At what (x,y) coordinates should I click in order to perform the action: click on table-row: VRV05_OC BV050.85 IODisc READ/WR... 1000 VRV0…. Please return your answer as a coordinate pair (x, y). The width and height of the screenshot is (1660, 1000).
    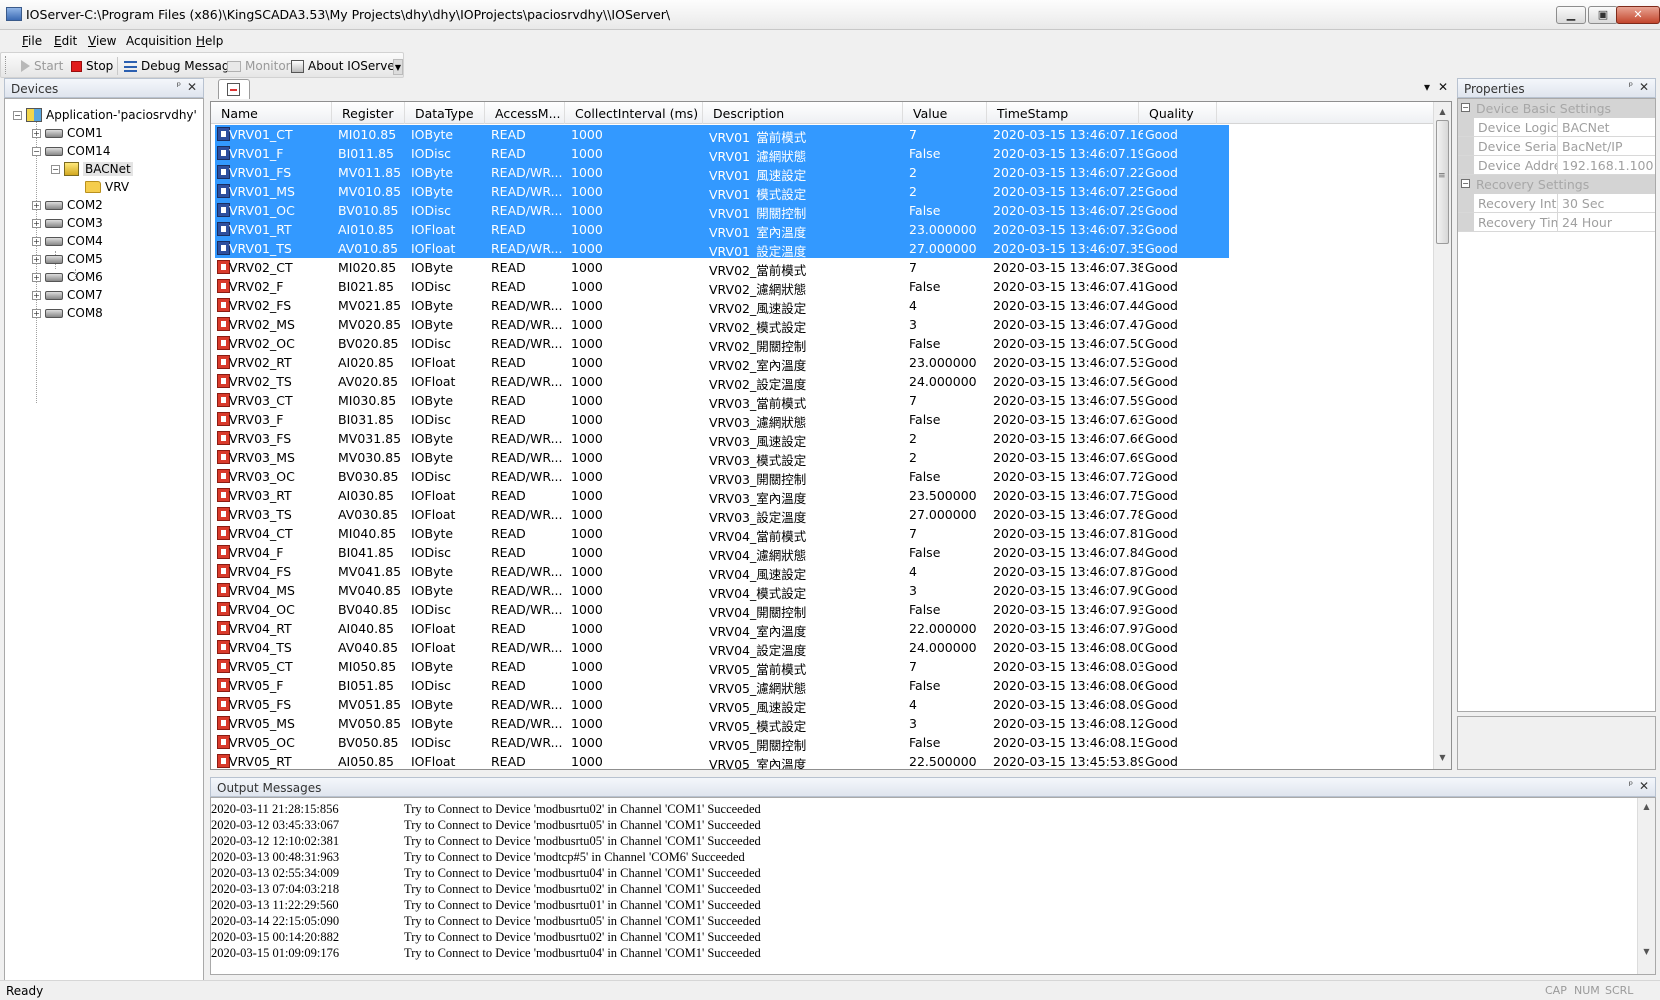
    Looking at the image, I should click on (722, 743).